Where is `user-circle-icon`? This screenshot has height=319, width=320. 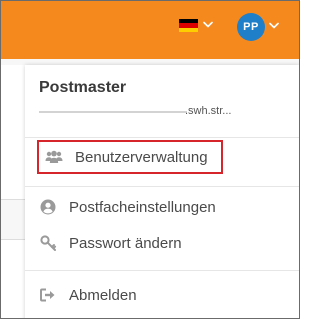
user-circle-icon is located at coordinates (48, 207).